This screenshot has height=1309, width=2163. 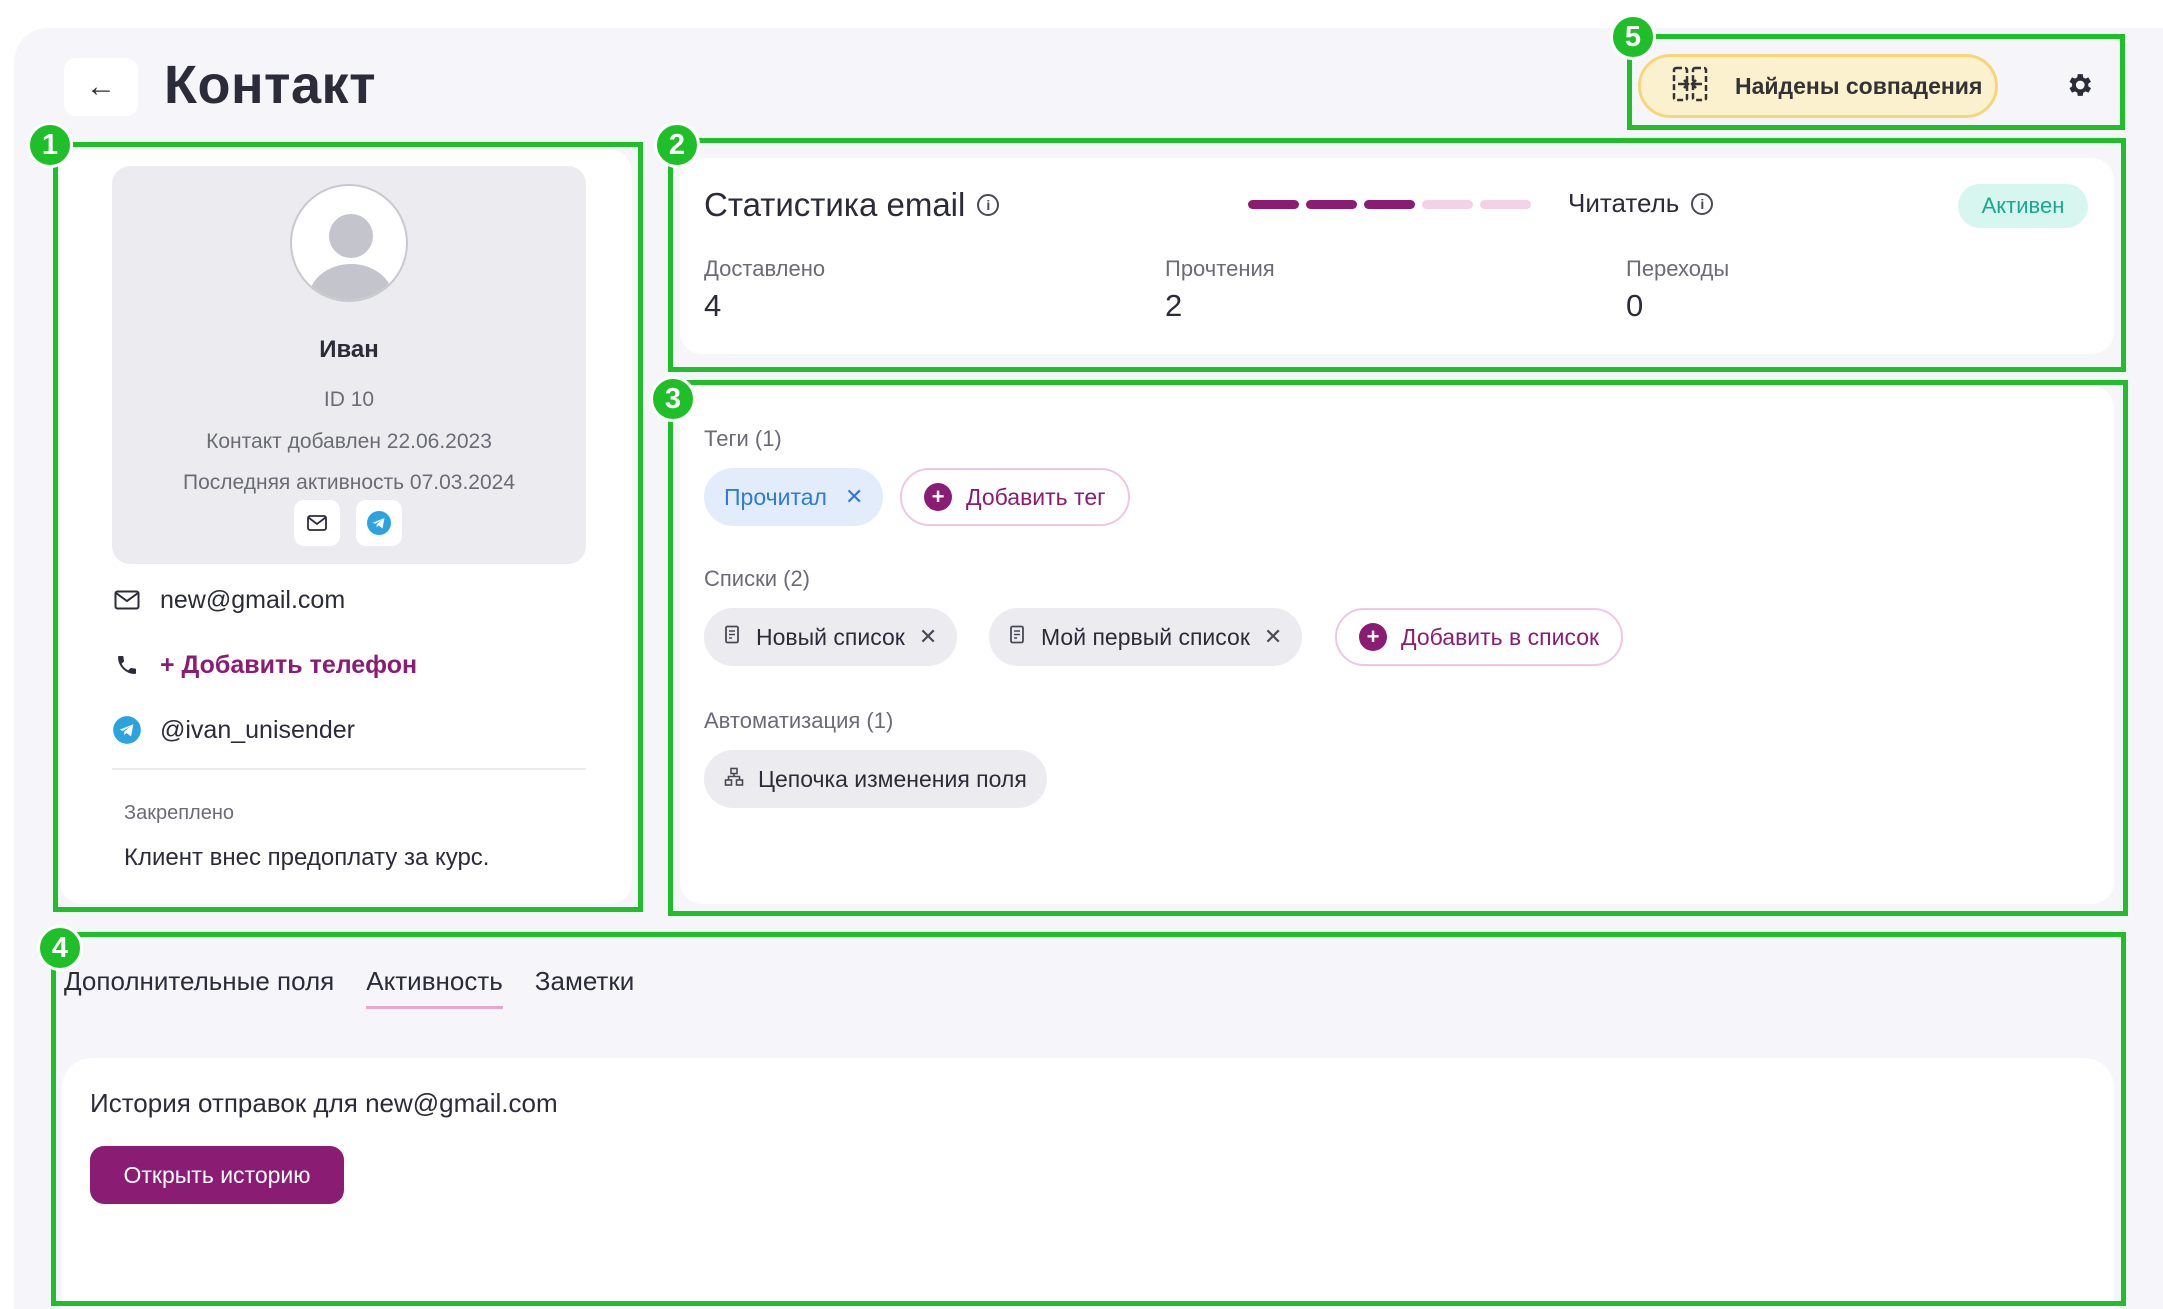 I want to click on back-button: ←, so click(x=101, y=87).